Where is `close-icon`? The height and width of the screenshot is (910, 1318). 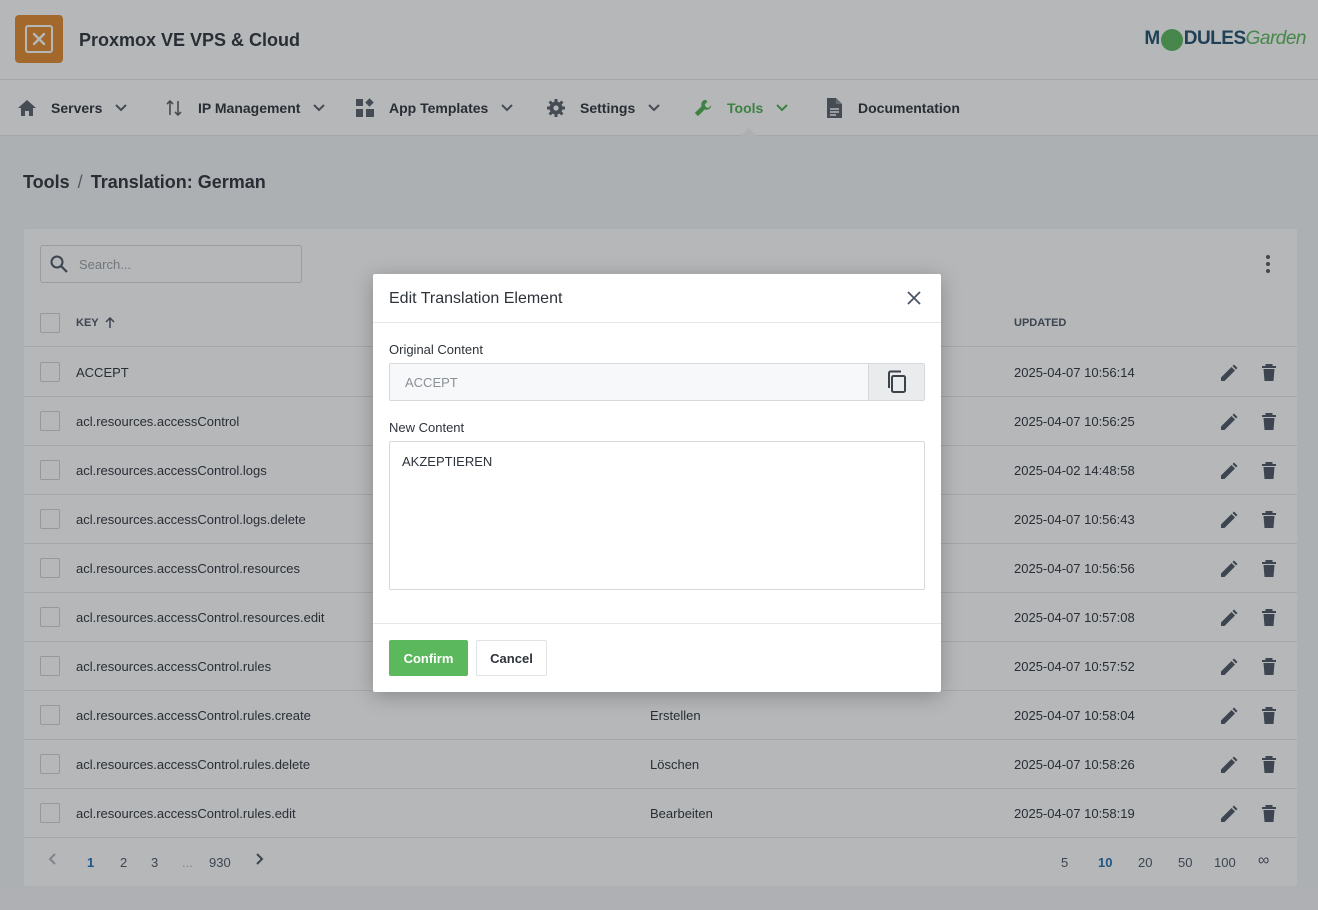 close-icon is located at coordinates (914, 298).